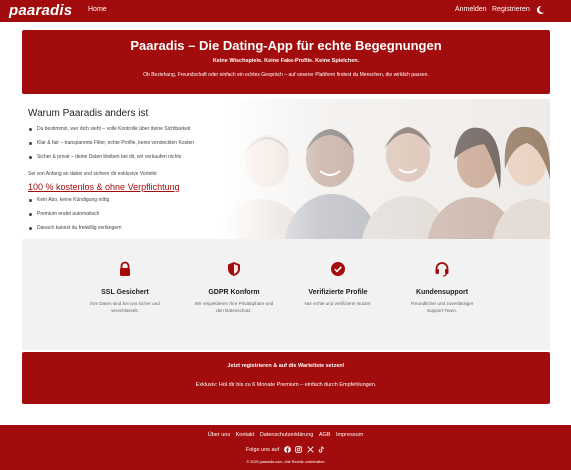 The width and height of the screenshot is (571, 470). I want to click on feature-desc: Nur echte und verifizierte Nutzer., so click(338, 303).